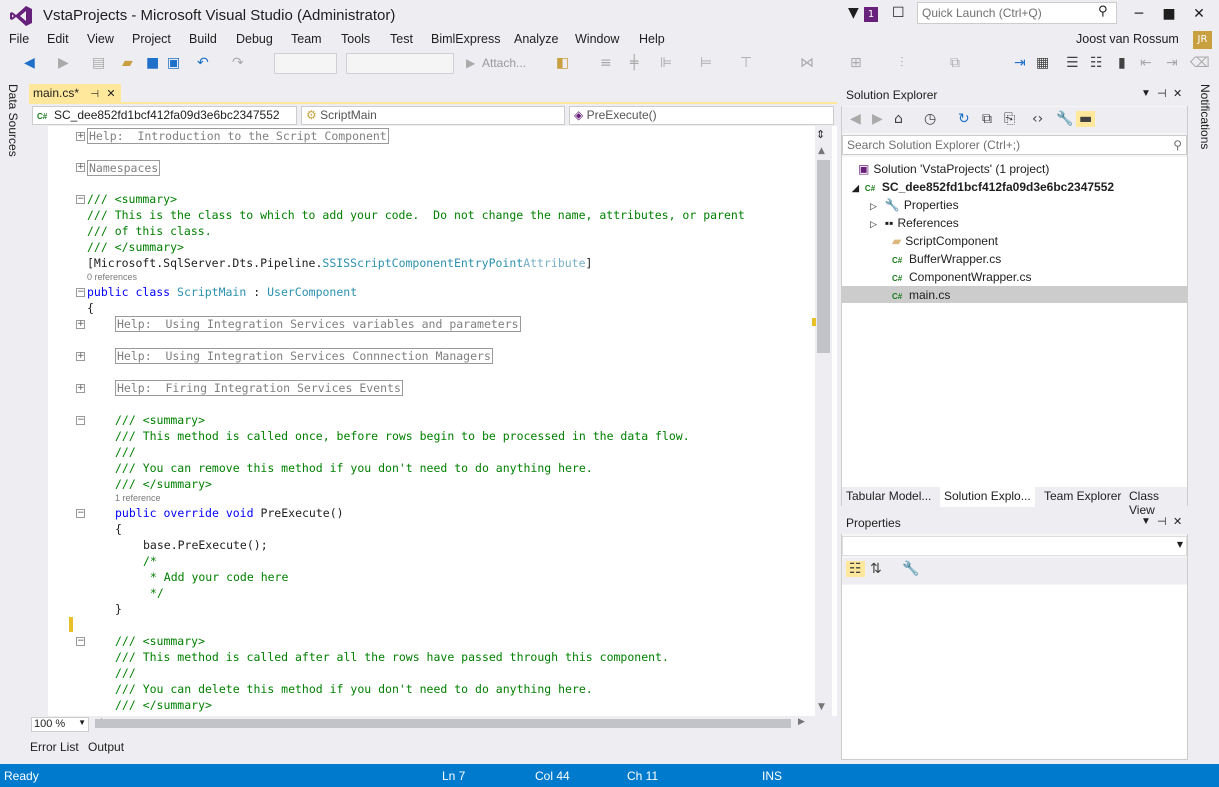 This screenshot has width=1219, height=787. Describe the element at coordinates (953, 169) in the screenshot. I see `tree-solution: ▣ Solution 'VstaProjects' (1 project)` at that location.